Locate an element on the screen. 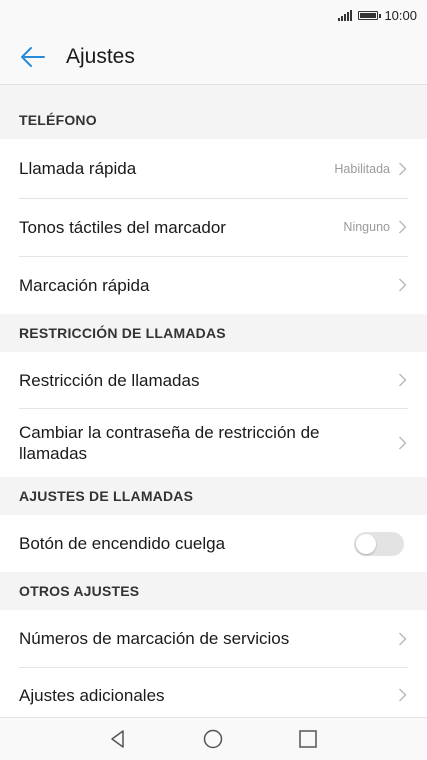 The height and width of the screenshot is (760, 427). list-item-boton-encendido: Botón de encendido cuelga is located at coordinates (213, 543).